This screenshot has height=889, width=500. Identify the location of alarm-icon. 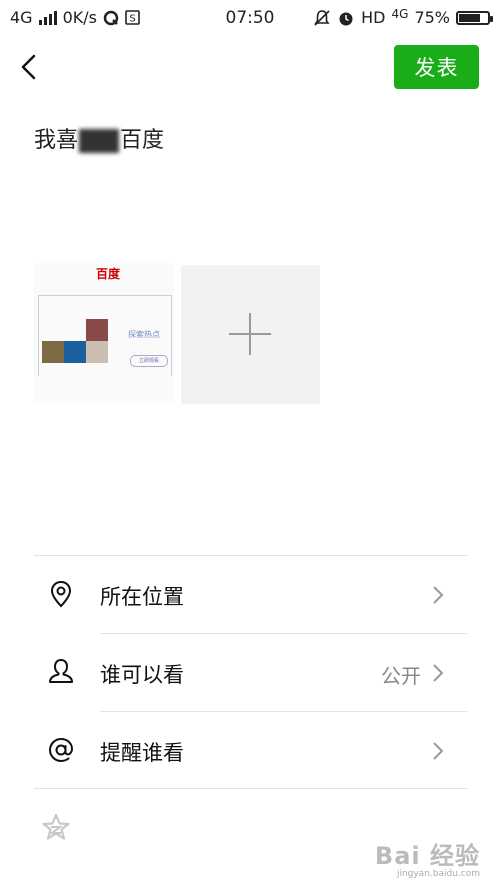
(346, 18).